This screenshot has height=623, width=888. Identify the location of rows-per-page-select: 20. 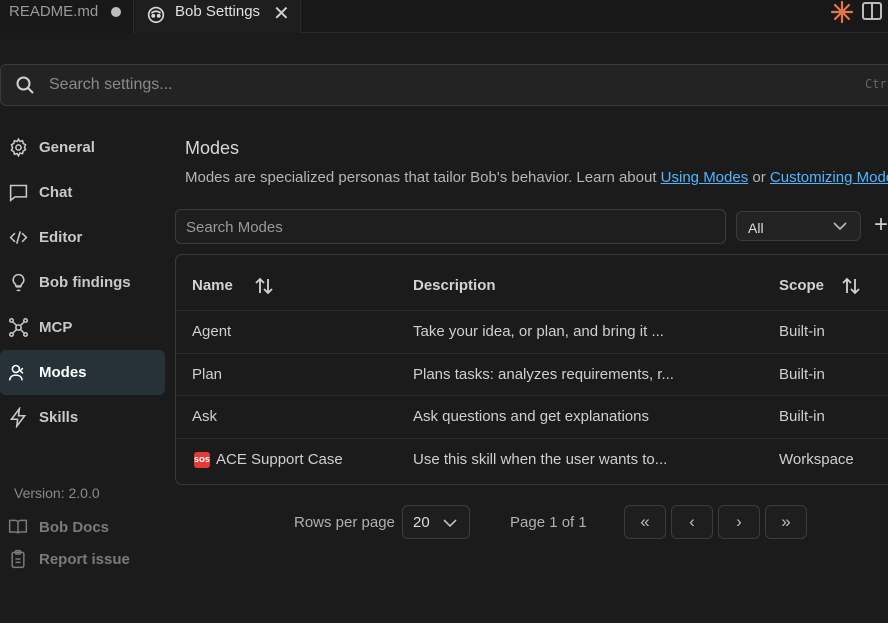
(436, 522).